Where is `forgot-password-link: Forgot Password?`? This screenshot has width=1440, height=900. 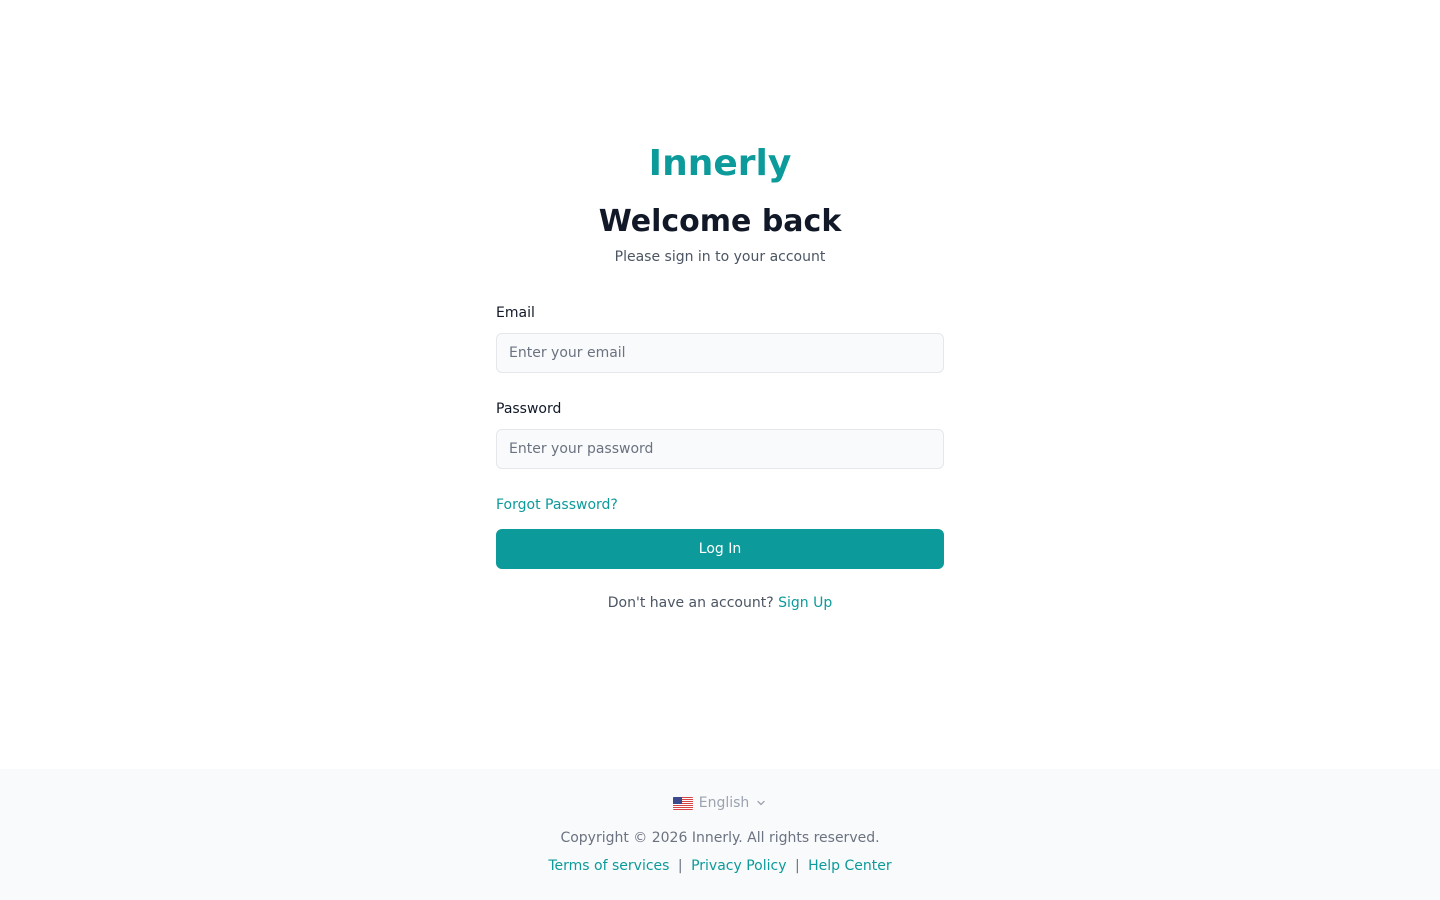 forgot-password-link: Forgot Password? is located at coordinates (557, 505).